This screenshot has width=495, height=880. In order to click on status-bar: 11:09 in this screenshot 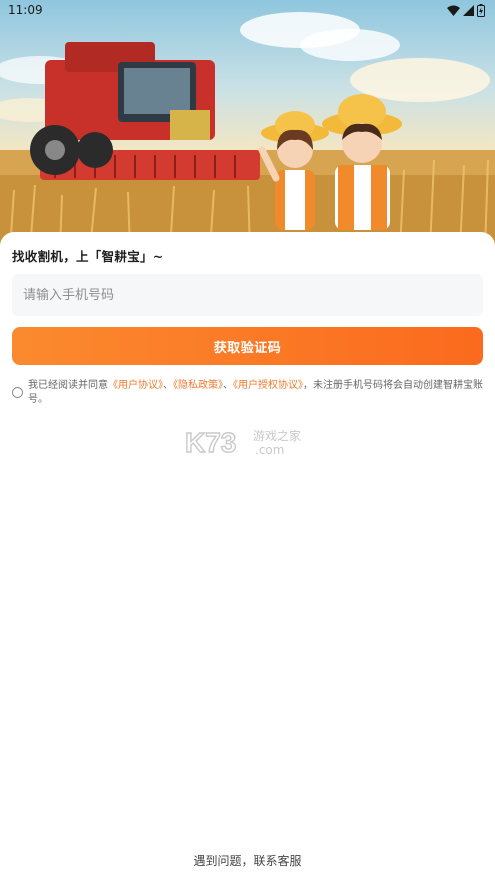, I will do `click(247, 11)`.